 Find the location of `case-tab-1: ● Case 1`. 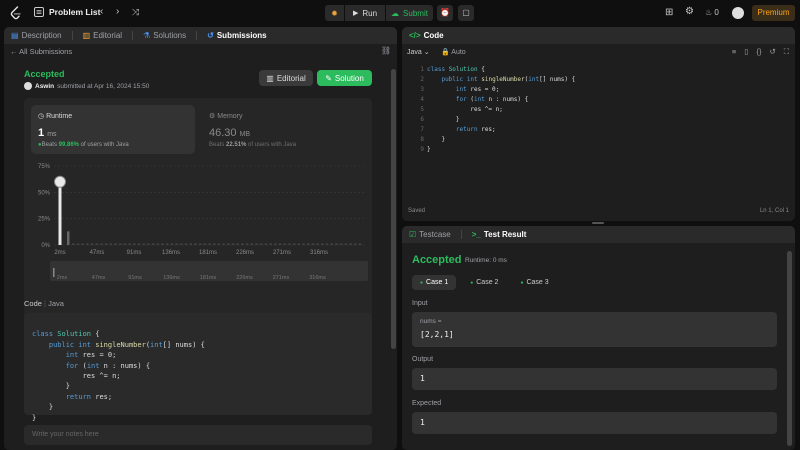

case-tab-1: ● Case 1 is located at coordinates (434, 282).